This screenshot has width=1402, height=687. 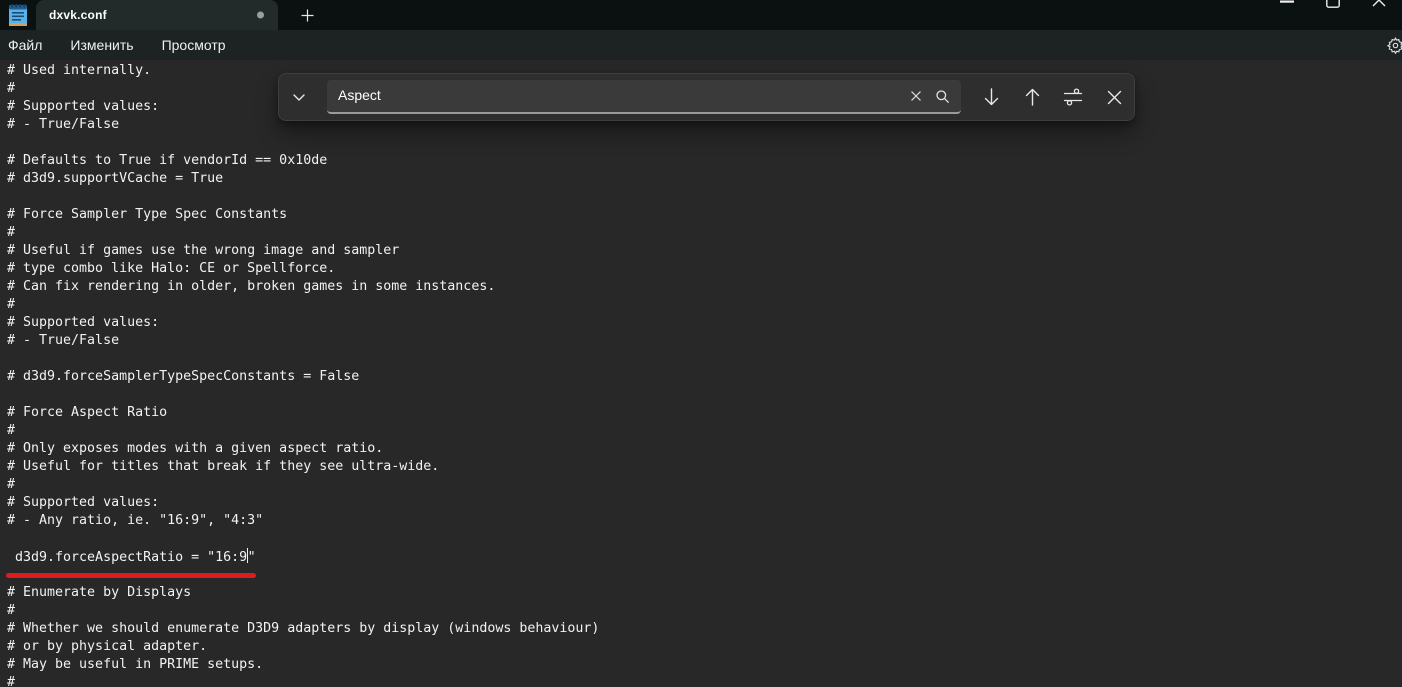 I want to click on document-line: # d3d9.supportVCache = True, so click(x=115, y=178).